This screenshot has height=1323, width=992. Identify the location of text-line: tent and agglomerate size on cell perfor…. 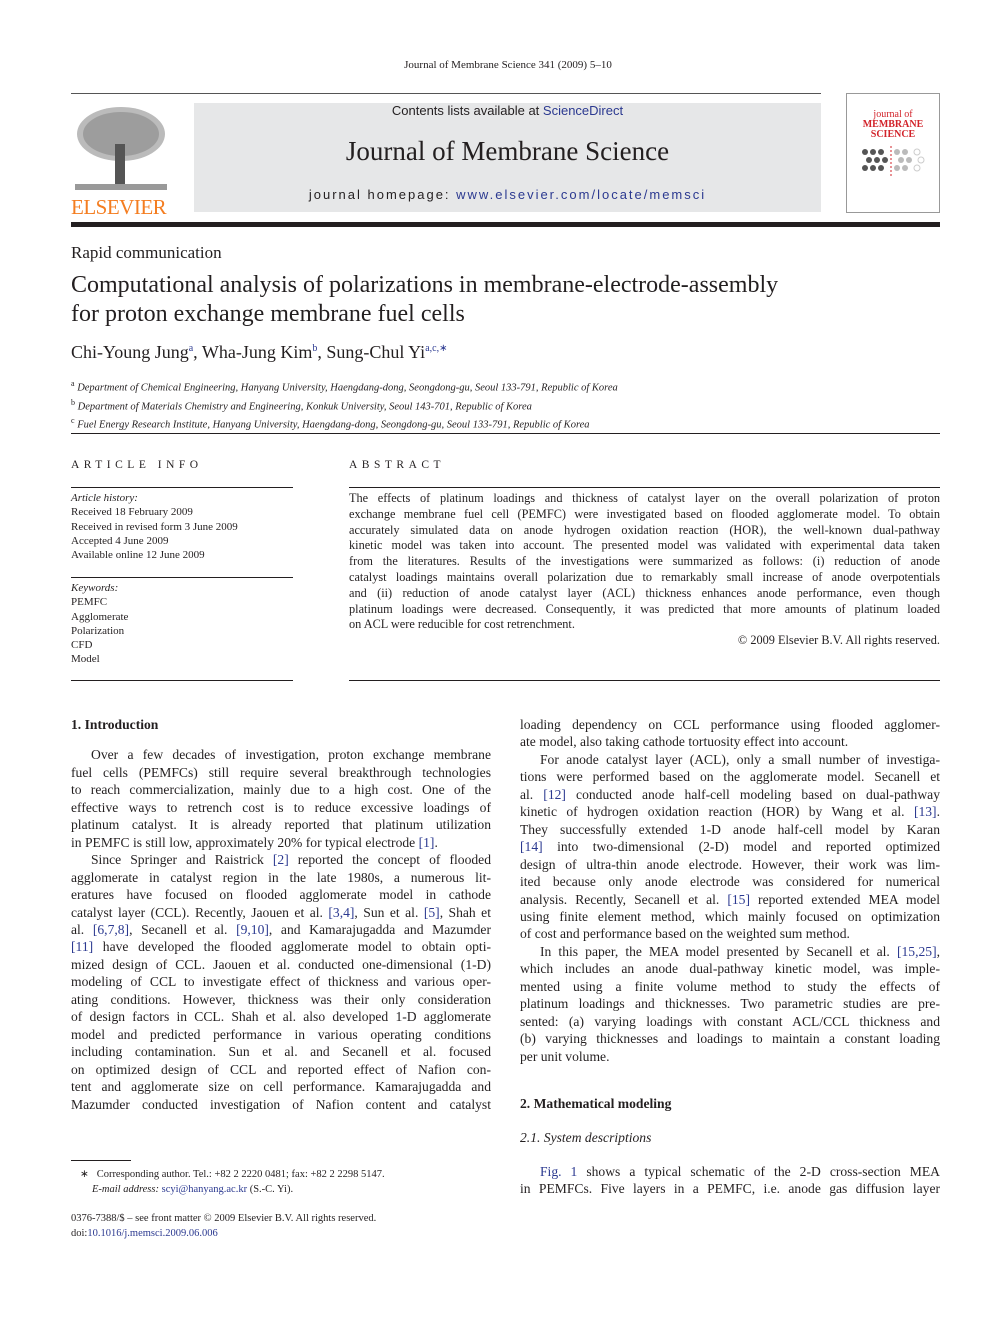
(281, 1087).